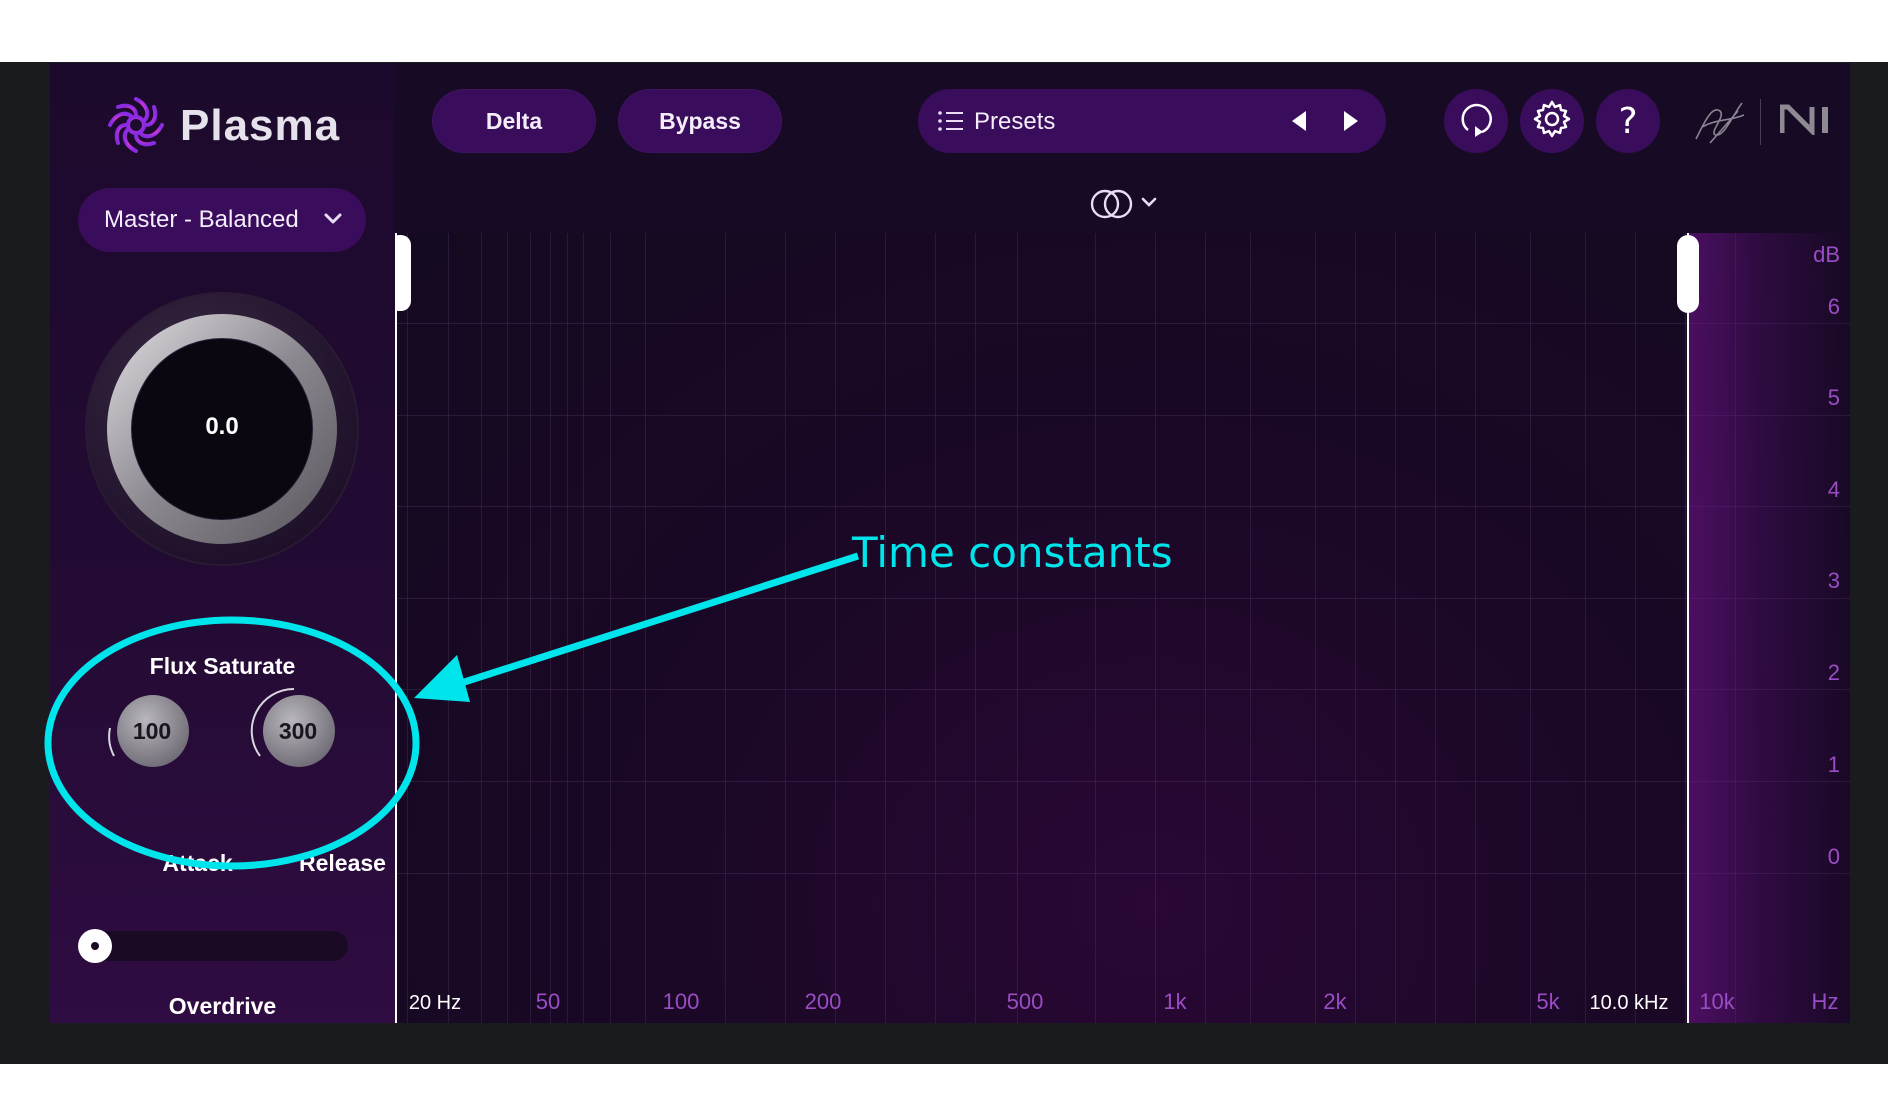 The image size is (1888, 1100). Describe the element at coordinates (1717, 1001) in the screenshot. I see `x-tick: 10k` at that location.